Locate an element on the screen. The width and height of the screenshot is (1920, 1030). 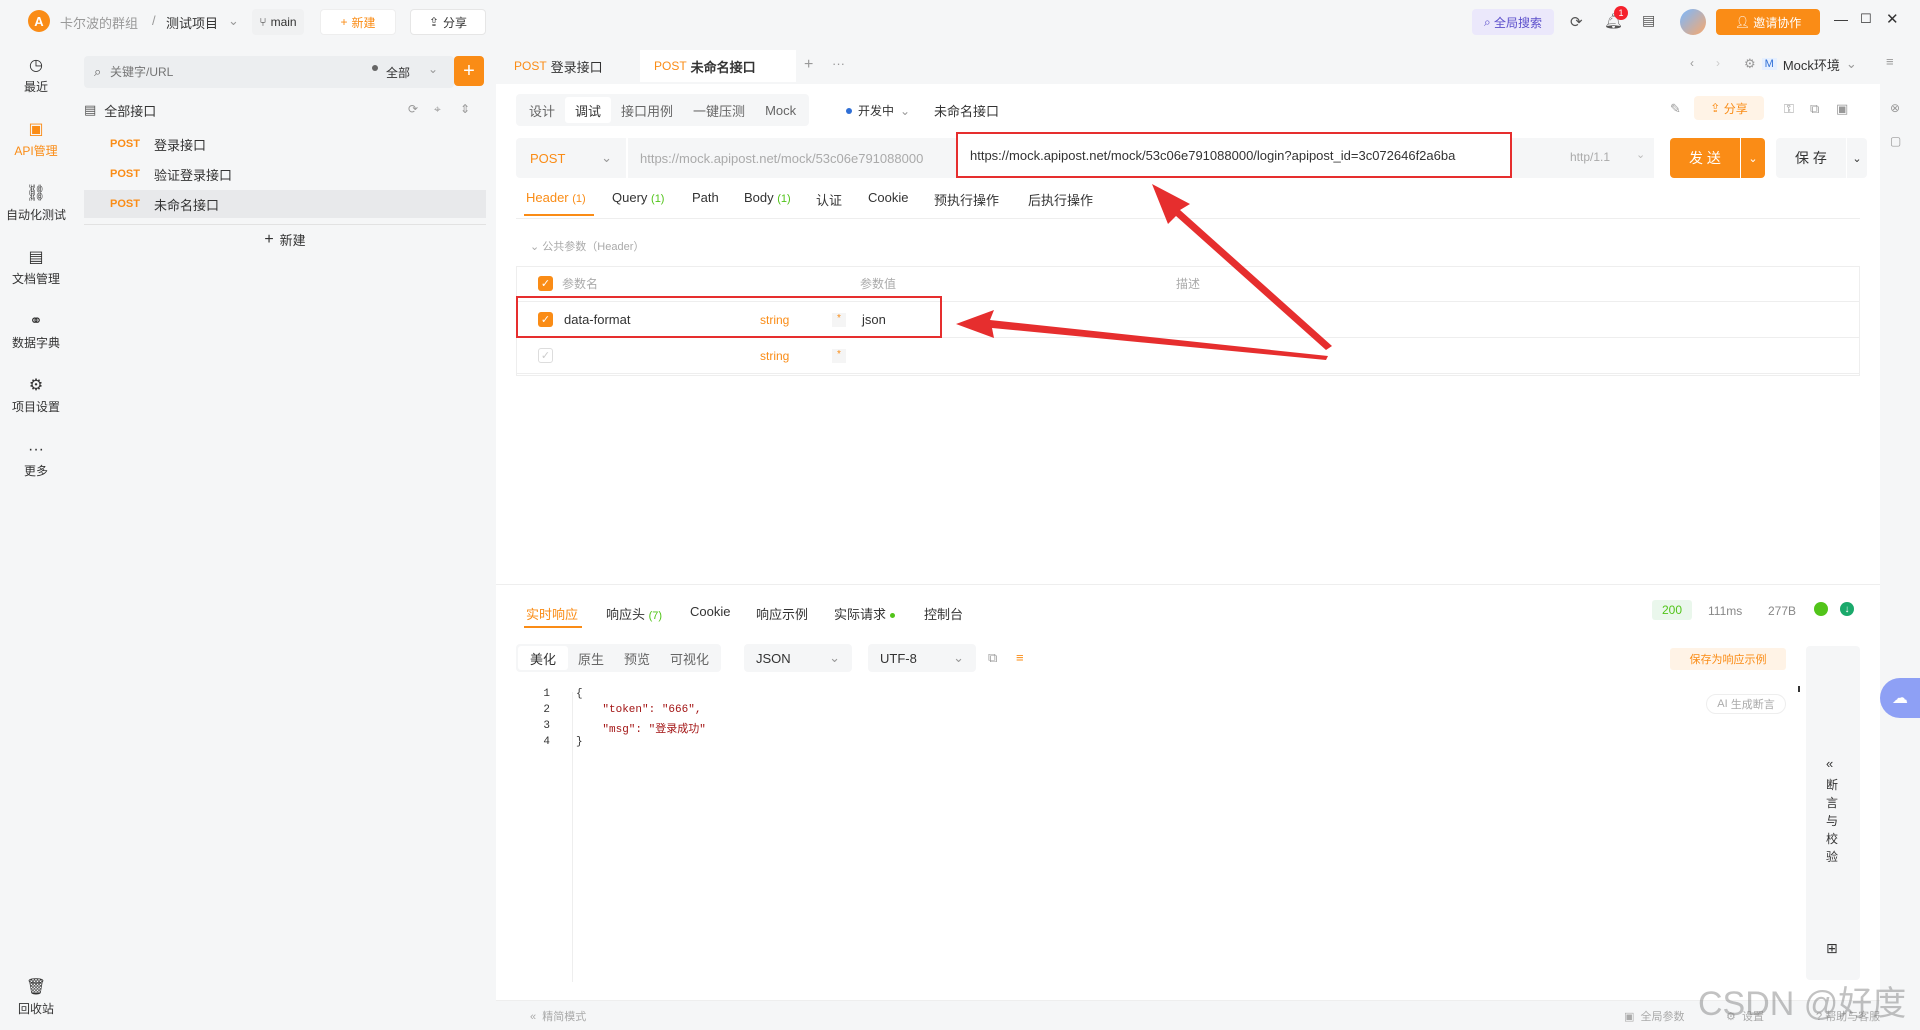
request-tab: POST 登录接口 is located at coordinates (558, 66).